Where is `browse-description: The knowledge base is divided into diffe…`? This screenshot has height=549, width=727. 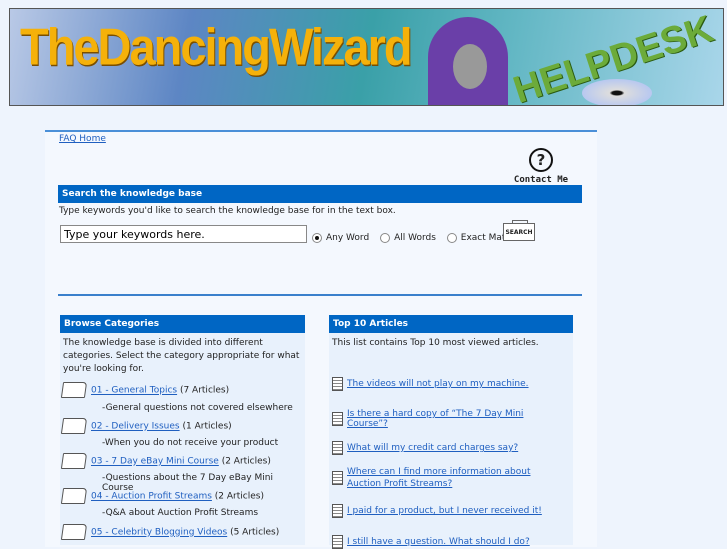 browse-description: The knowledge base is divided into diffe… is located at coordinates (181, 356).